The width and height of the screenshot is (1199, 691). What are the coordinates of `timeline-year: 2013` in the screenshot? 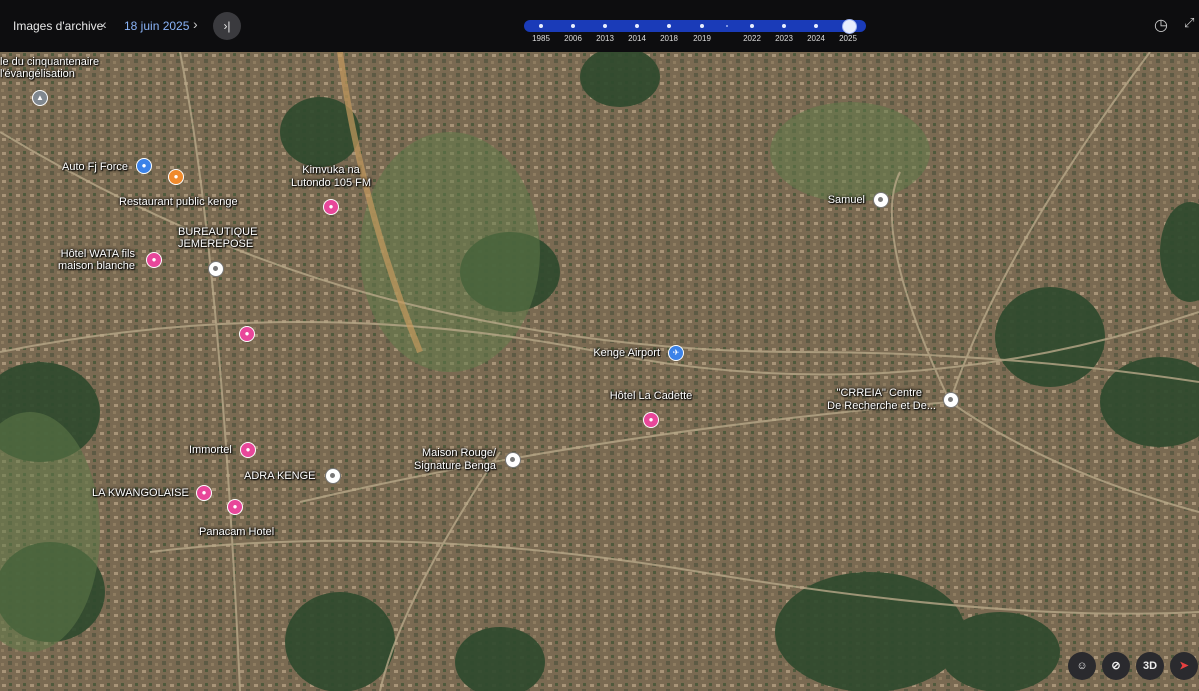 It's located at (605, 38).